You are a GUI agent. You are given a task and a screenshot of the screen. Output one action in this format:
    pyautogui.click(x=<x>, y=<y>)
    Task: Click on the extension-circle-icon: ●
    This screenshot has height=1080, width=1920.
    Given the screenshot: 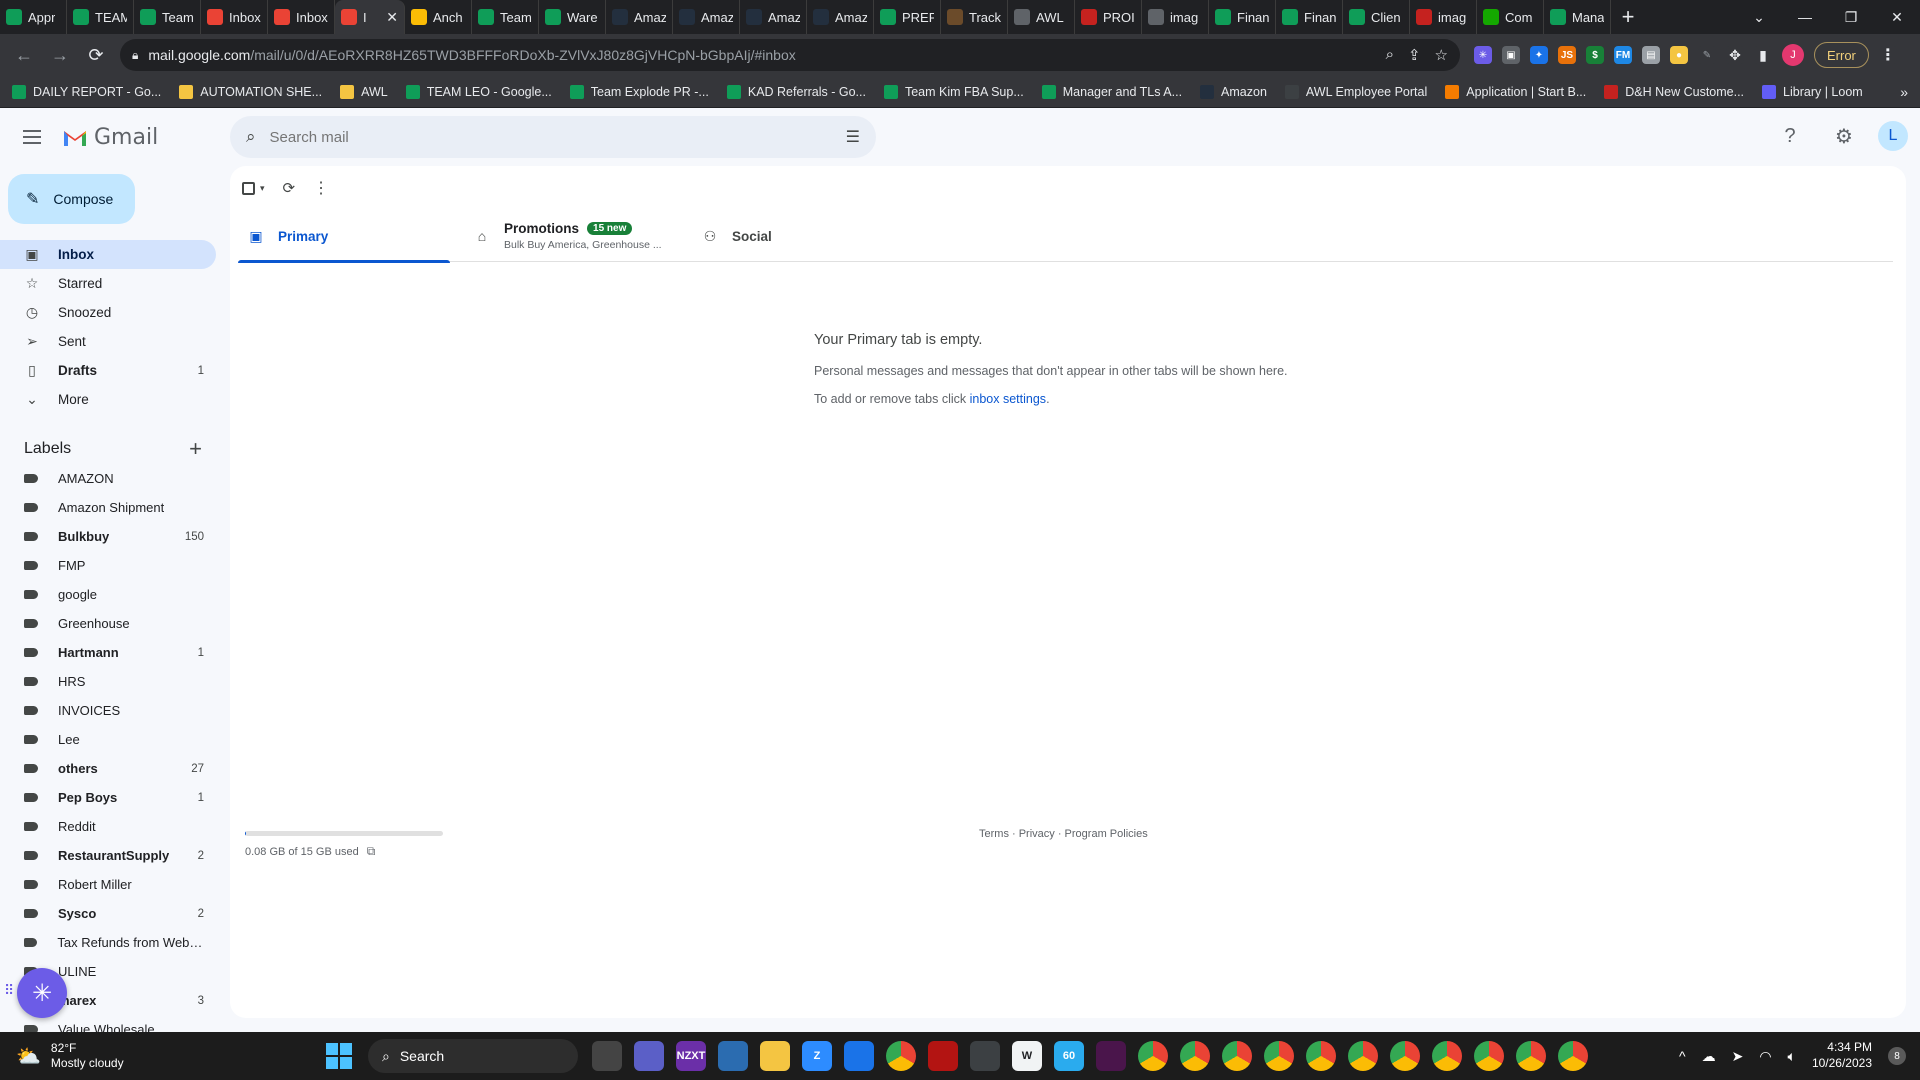 What is the action you would take?
    pyautogui.click(x=1679, y=55)
    